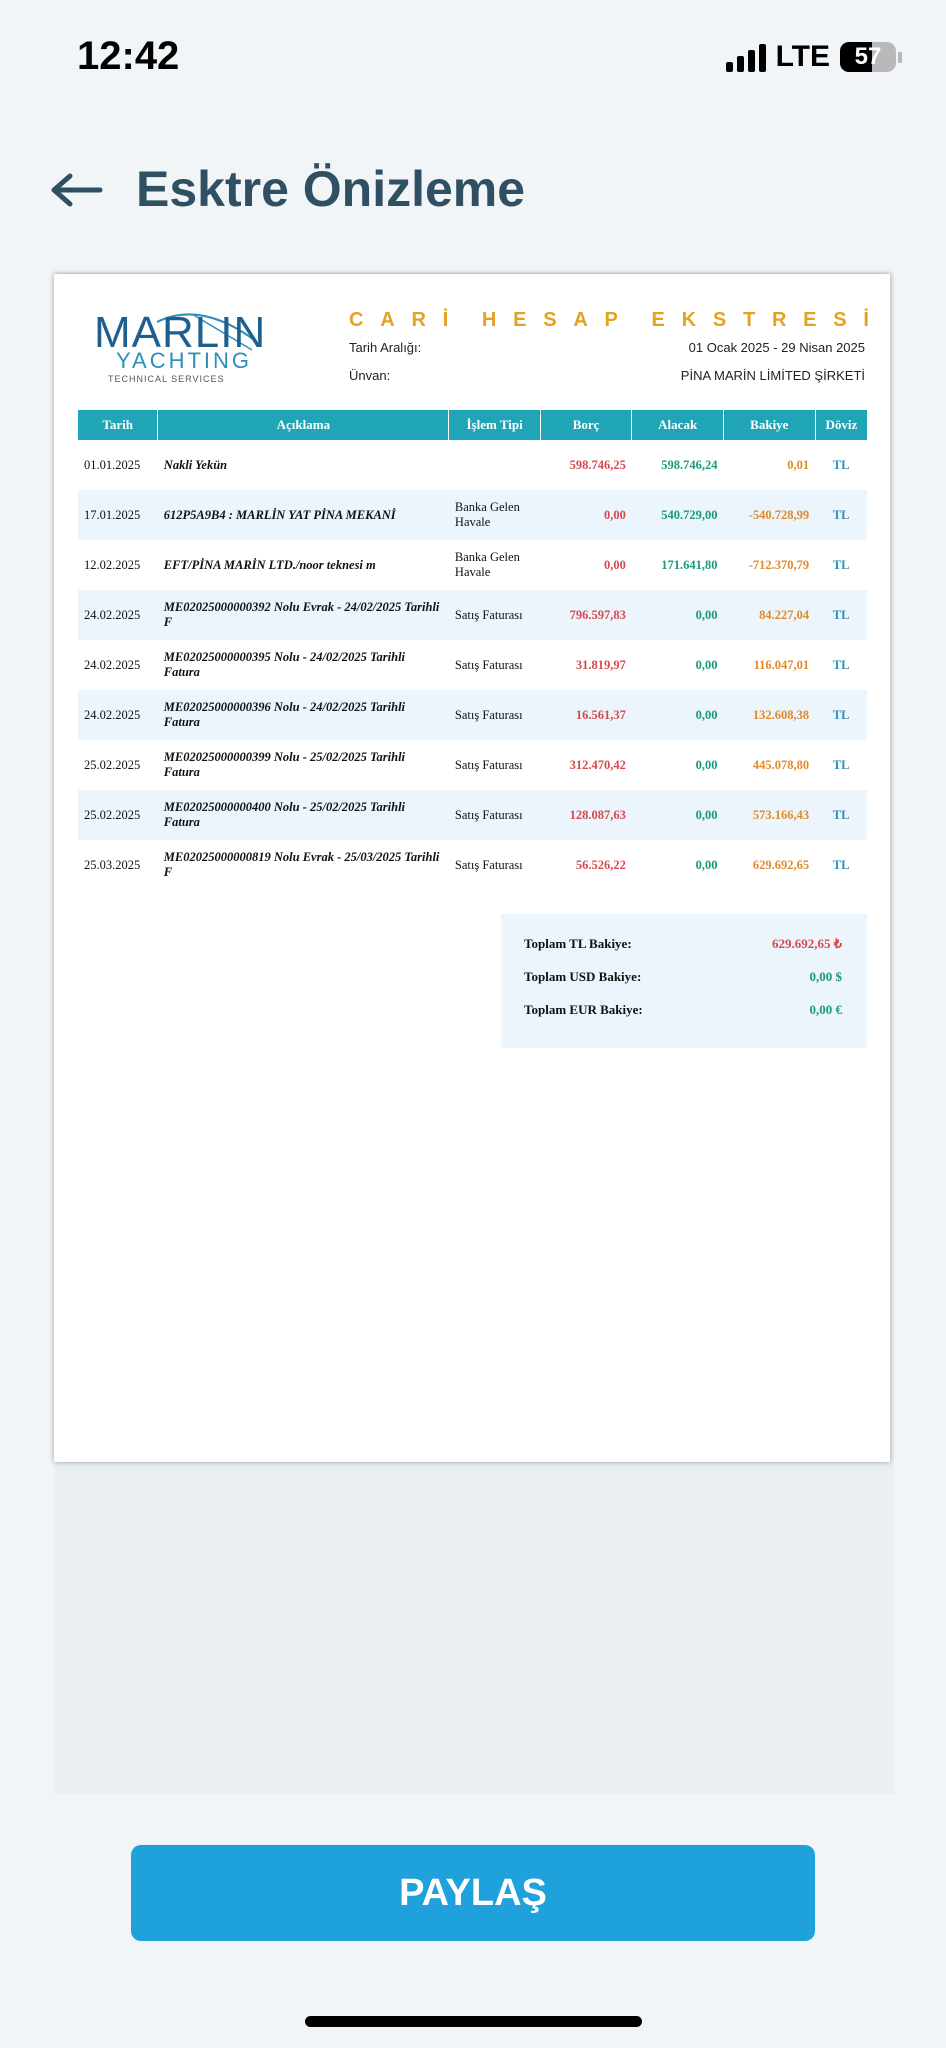 This screenshot has height=2048, width=946. What do you see at coordinates (826, 976) in the screenshot?
I see `total-usd-value: 0,00 $` at bounding box center [826, 976].